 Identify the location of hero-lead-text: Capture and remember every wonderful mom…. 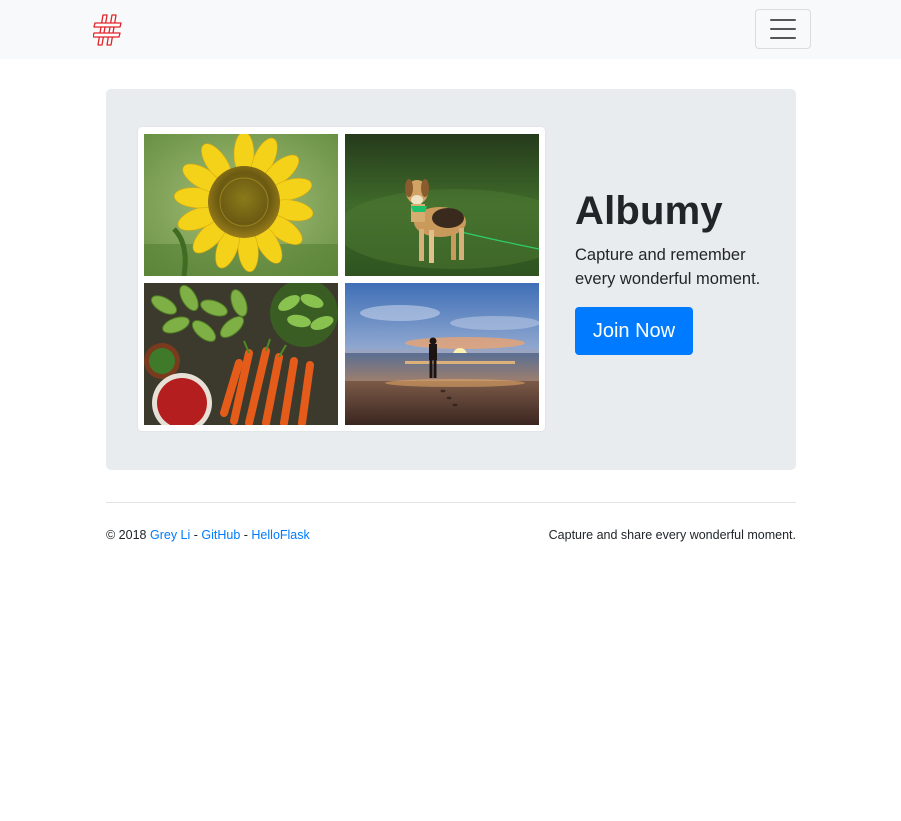
(668, 267).